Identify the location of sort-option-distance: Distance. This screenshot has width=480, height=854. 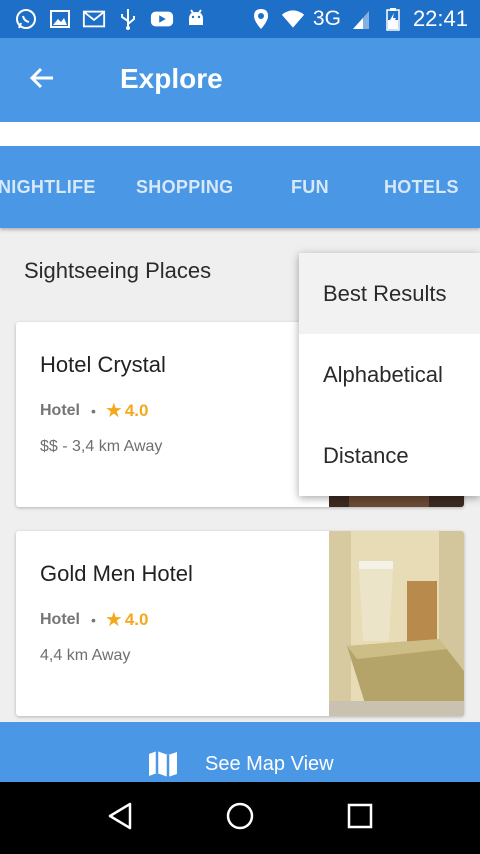
(389, 455).